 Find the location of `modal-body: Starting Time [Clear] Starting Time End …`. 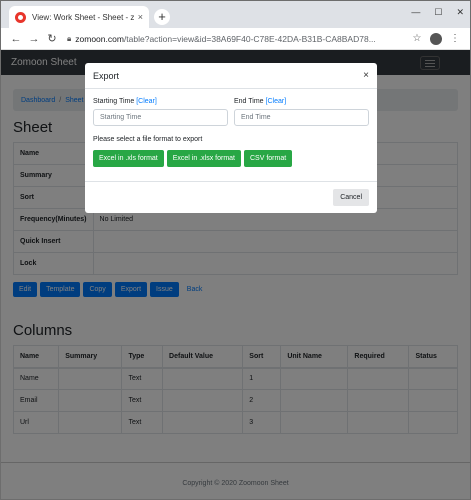

modal-body: Starting Time [Clear] Starting Time End … is located at coordinates (231, 128).